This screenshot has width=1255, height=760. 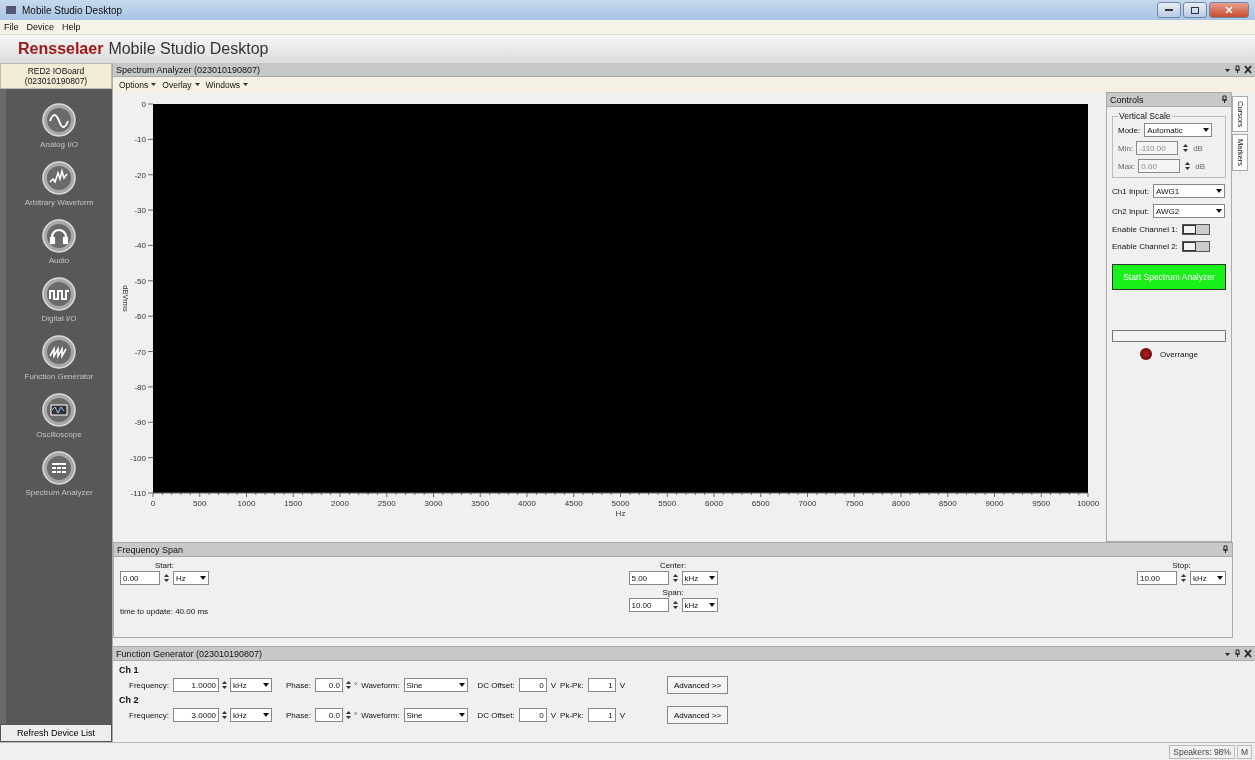 What do you see at coordinates (59, 260) in the screenshot?
I see `tool-label: Audio` at bounding box center [59, 260].